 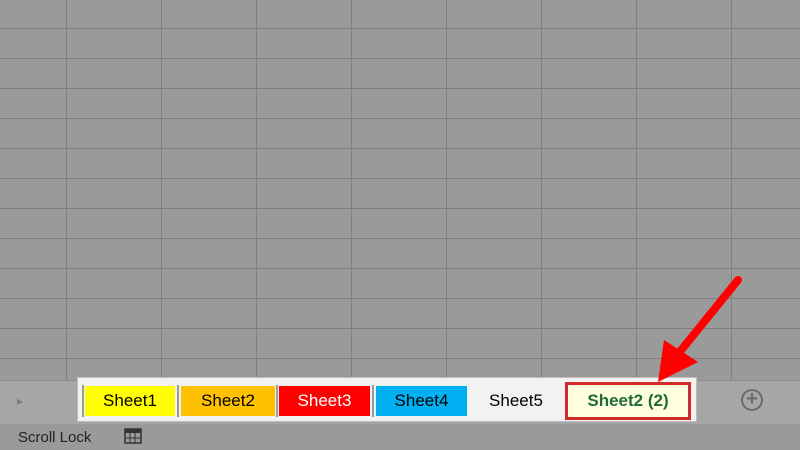 I want to click on page-layout-icon, so click(x=133, y=436).